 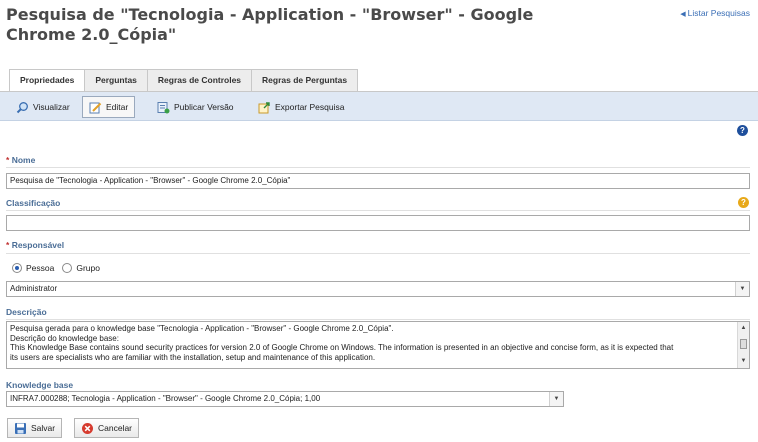 I want to click on visualizar-button: Visualizar, so click(x=43, y=107).